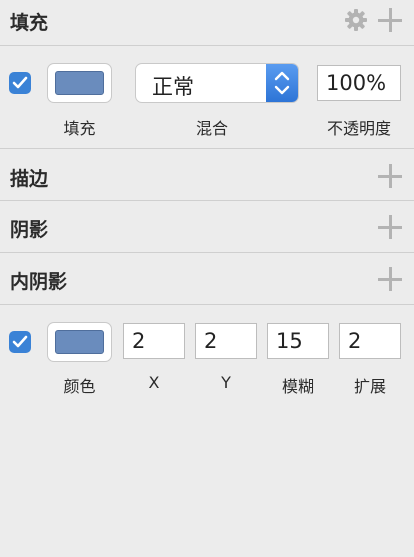  What do you see at coordinates (359, 83) in the screenshot?
I see `opacity-field: 100%` at bounding box center [359, 83].